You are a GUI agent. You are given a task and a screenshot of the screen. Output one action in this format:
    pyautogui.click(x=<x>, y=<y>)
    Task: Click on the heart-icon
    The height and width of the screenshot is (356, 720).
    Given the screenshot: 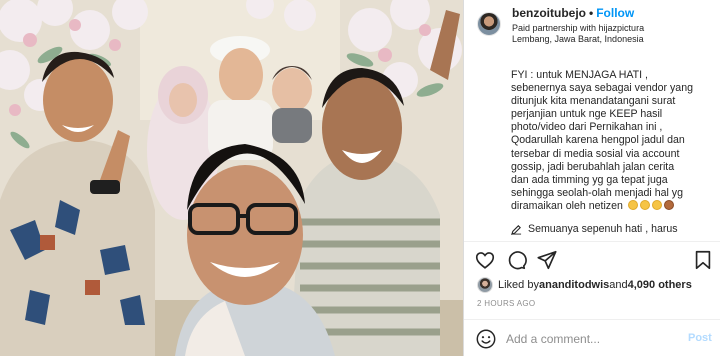 What is the action you would take?
    pyautogui.click(x=485, y=260)
    